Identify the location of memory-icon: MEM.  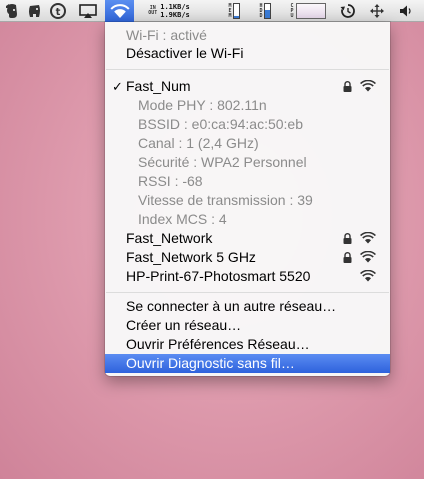
(234, 11).